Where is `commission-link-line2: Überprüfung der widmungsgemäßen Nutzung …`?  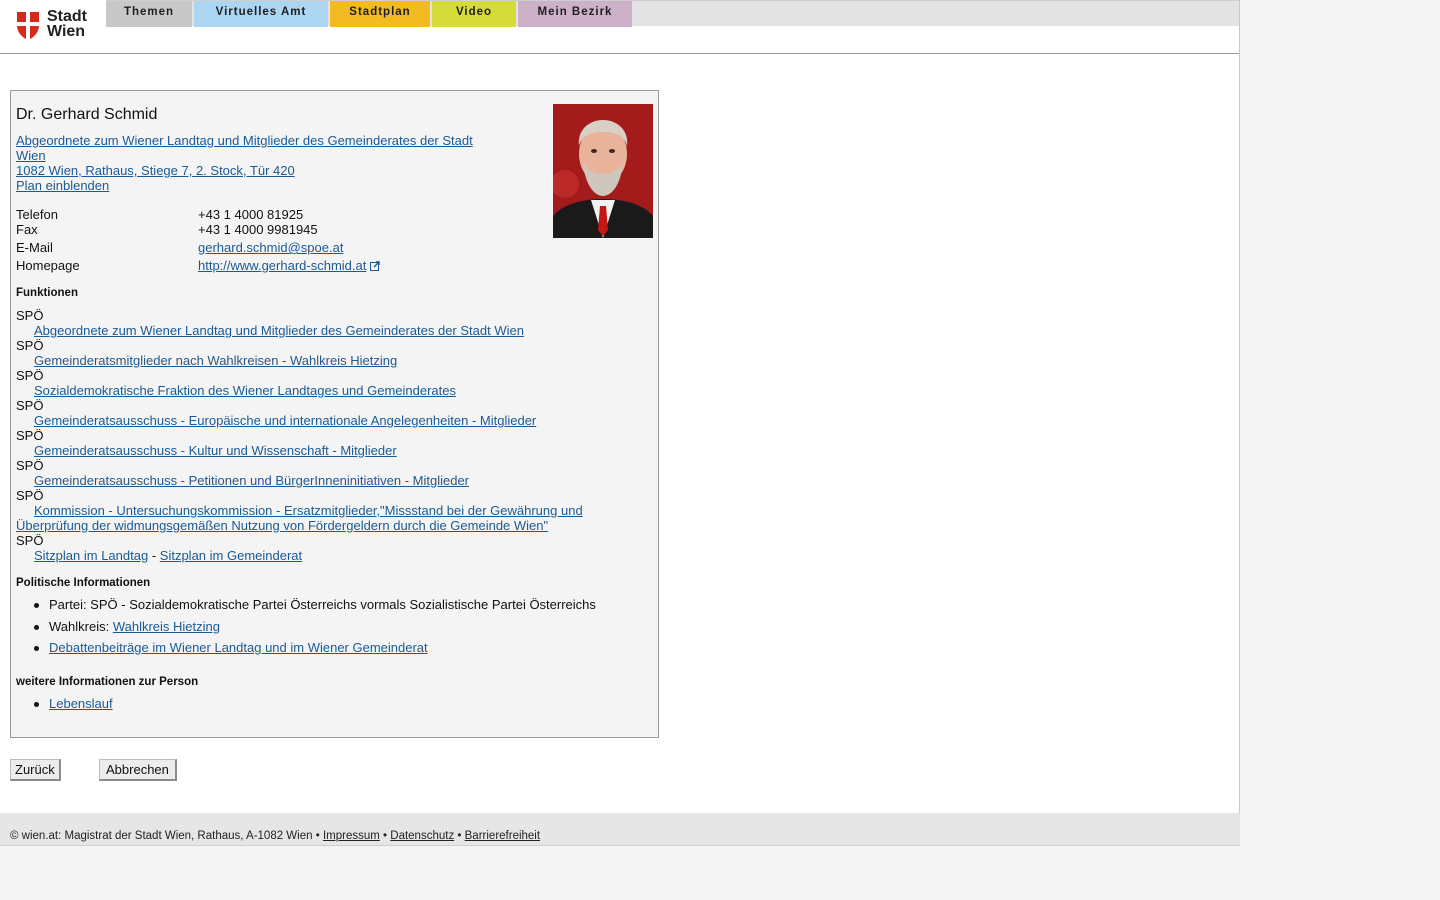 commission-link-line2: Überprüfung der widmungsgemäßen Nutzung … is located at coordinates (282, 525).